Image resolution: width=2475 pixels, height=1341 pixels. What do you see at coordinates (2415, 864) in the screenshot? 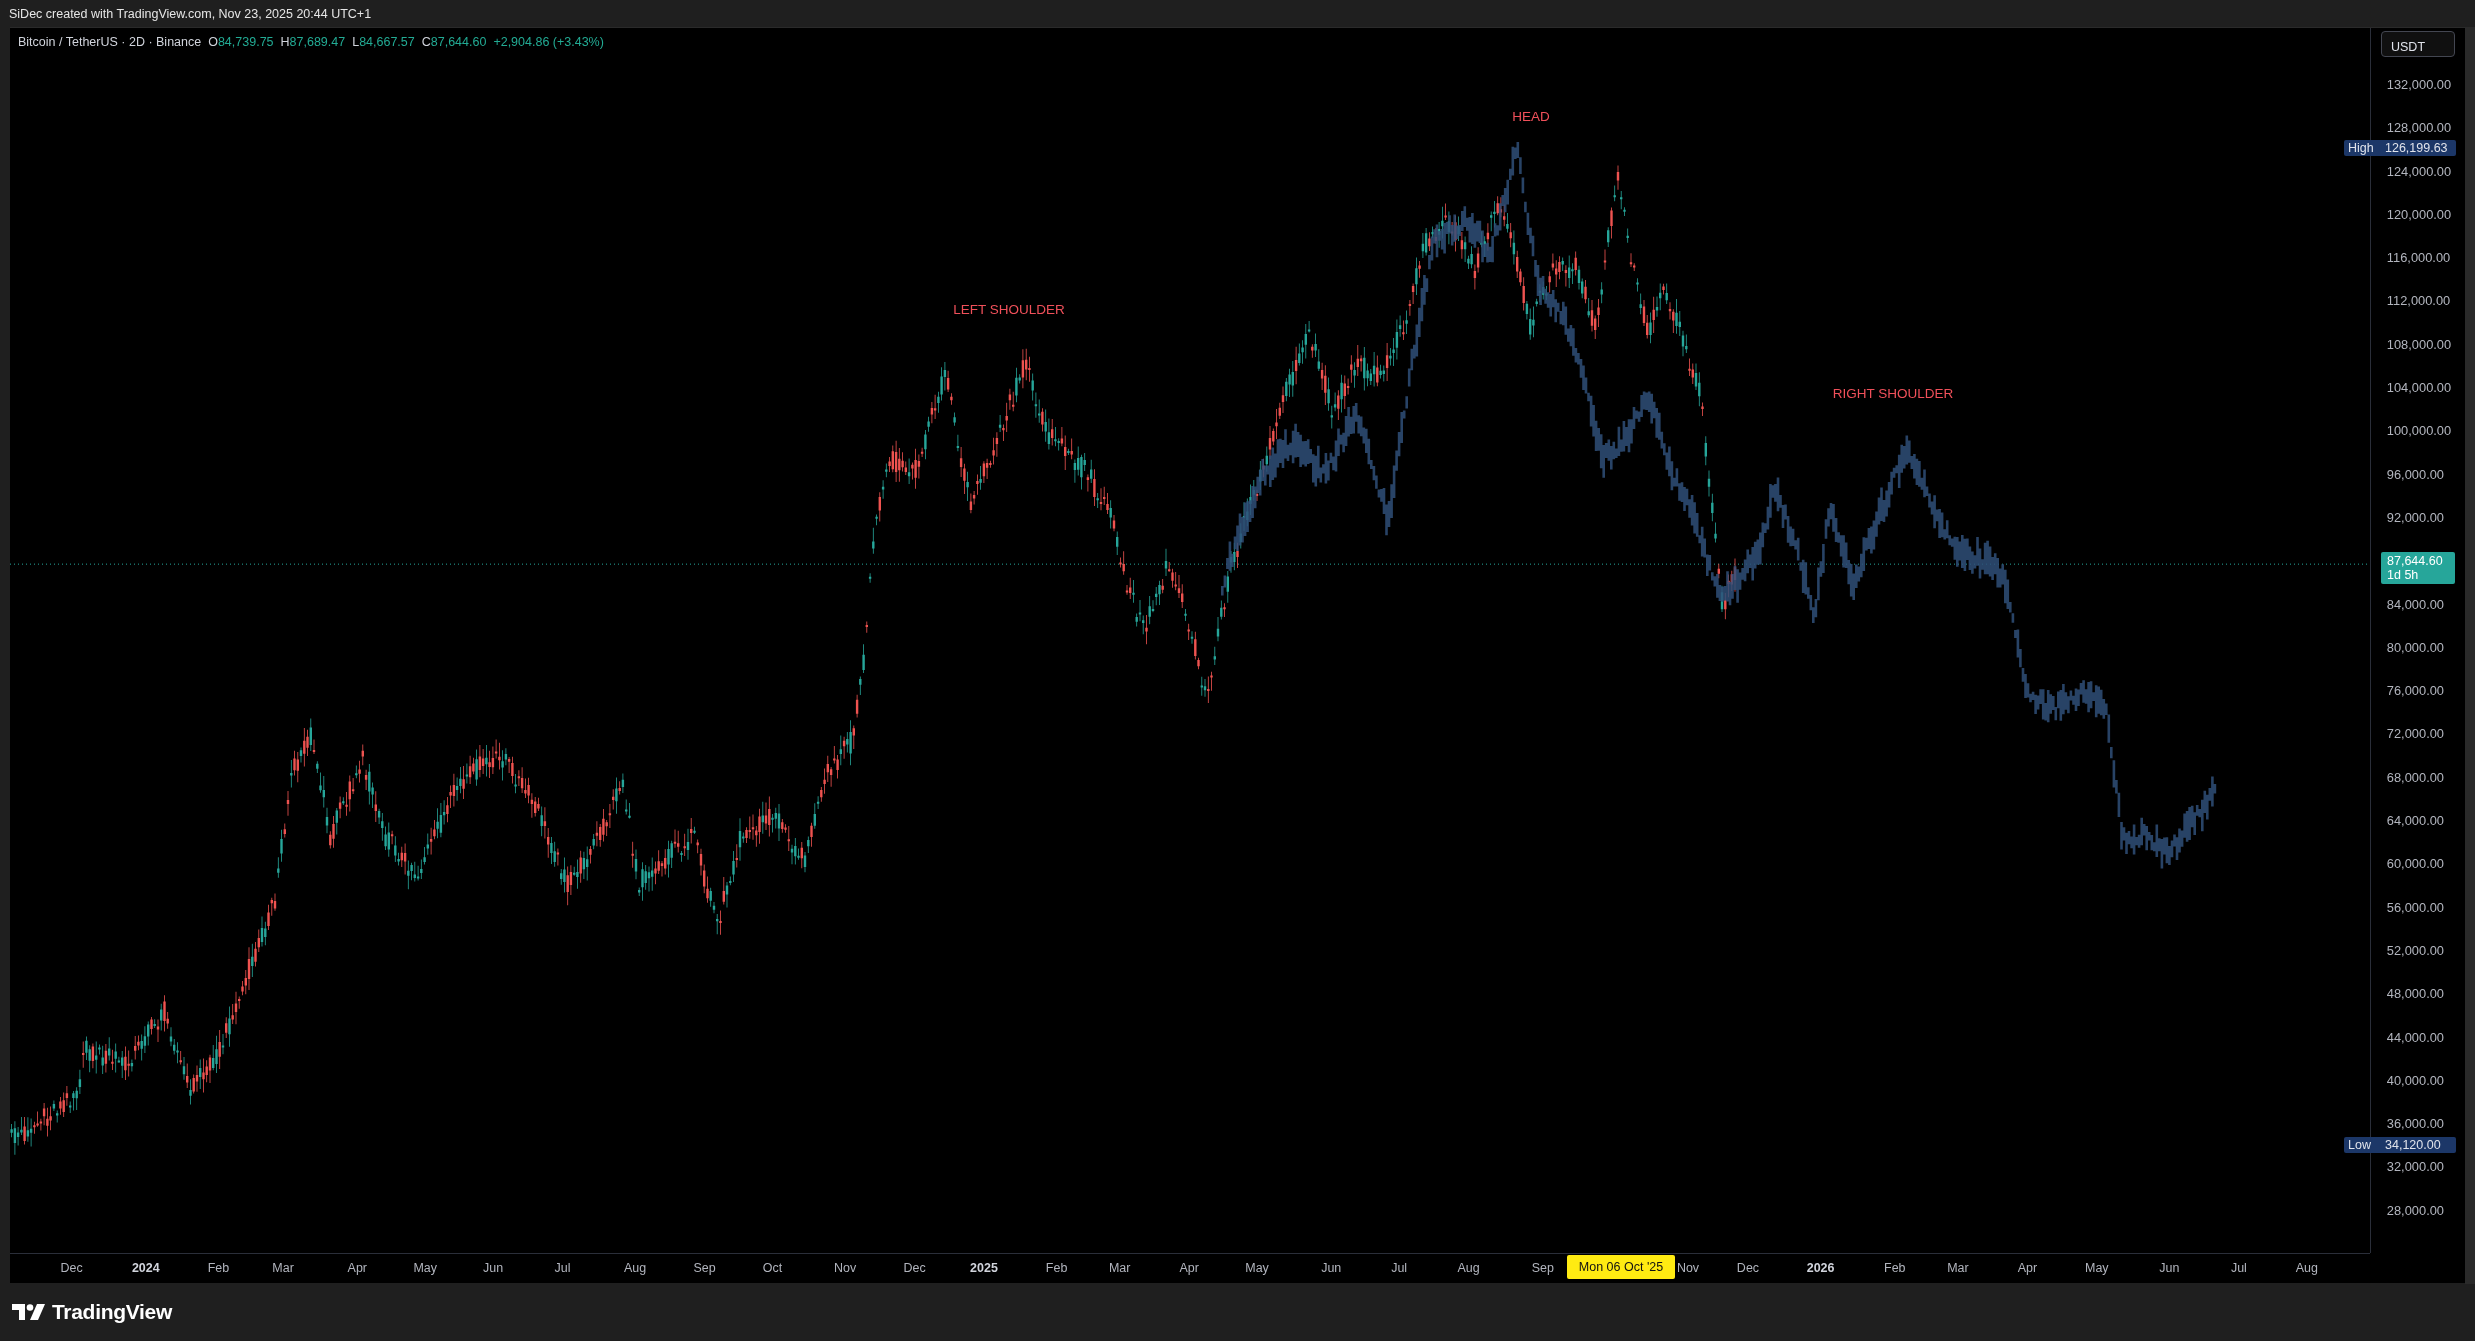
I see `price-label: 60,000.00` at bounding box center [2415, 864].